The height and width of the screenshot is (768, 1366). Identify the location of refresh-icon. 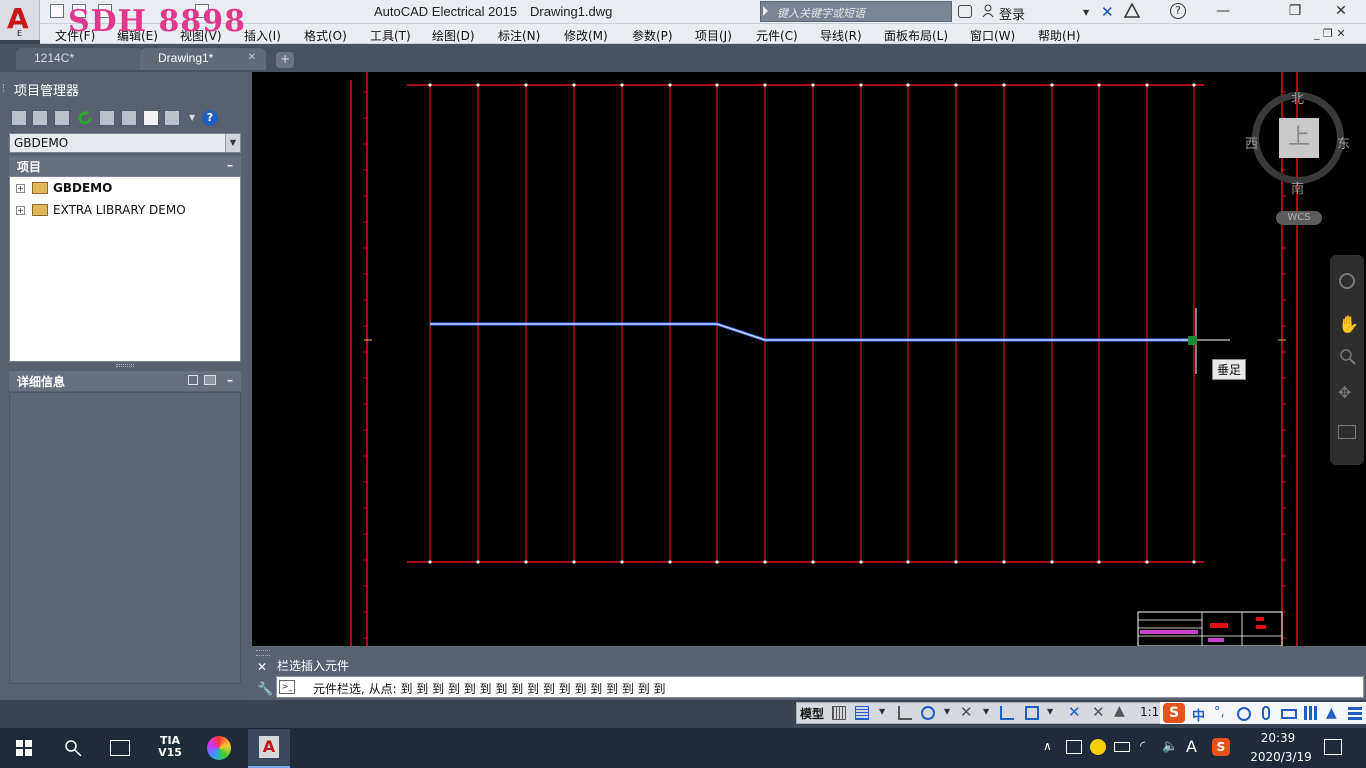
(85, 118).